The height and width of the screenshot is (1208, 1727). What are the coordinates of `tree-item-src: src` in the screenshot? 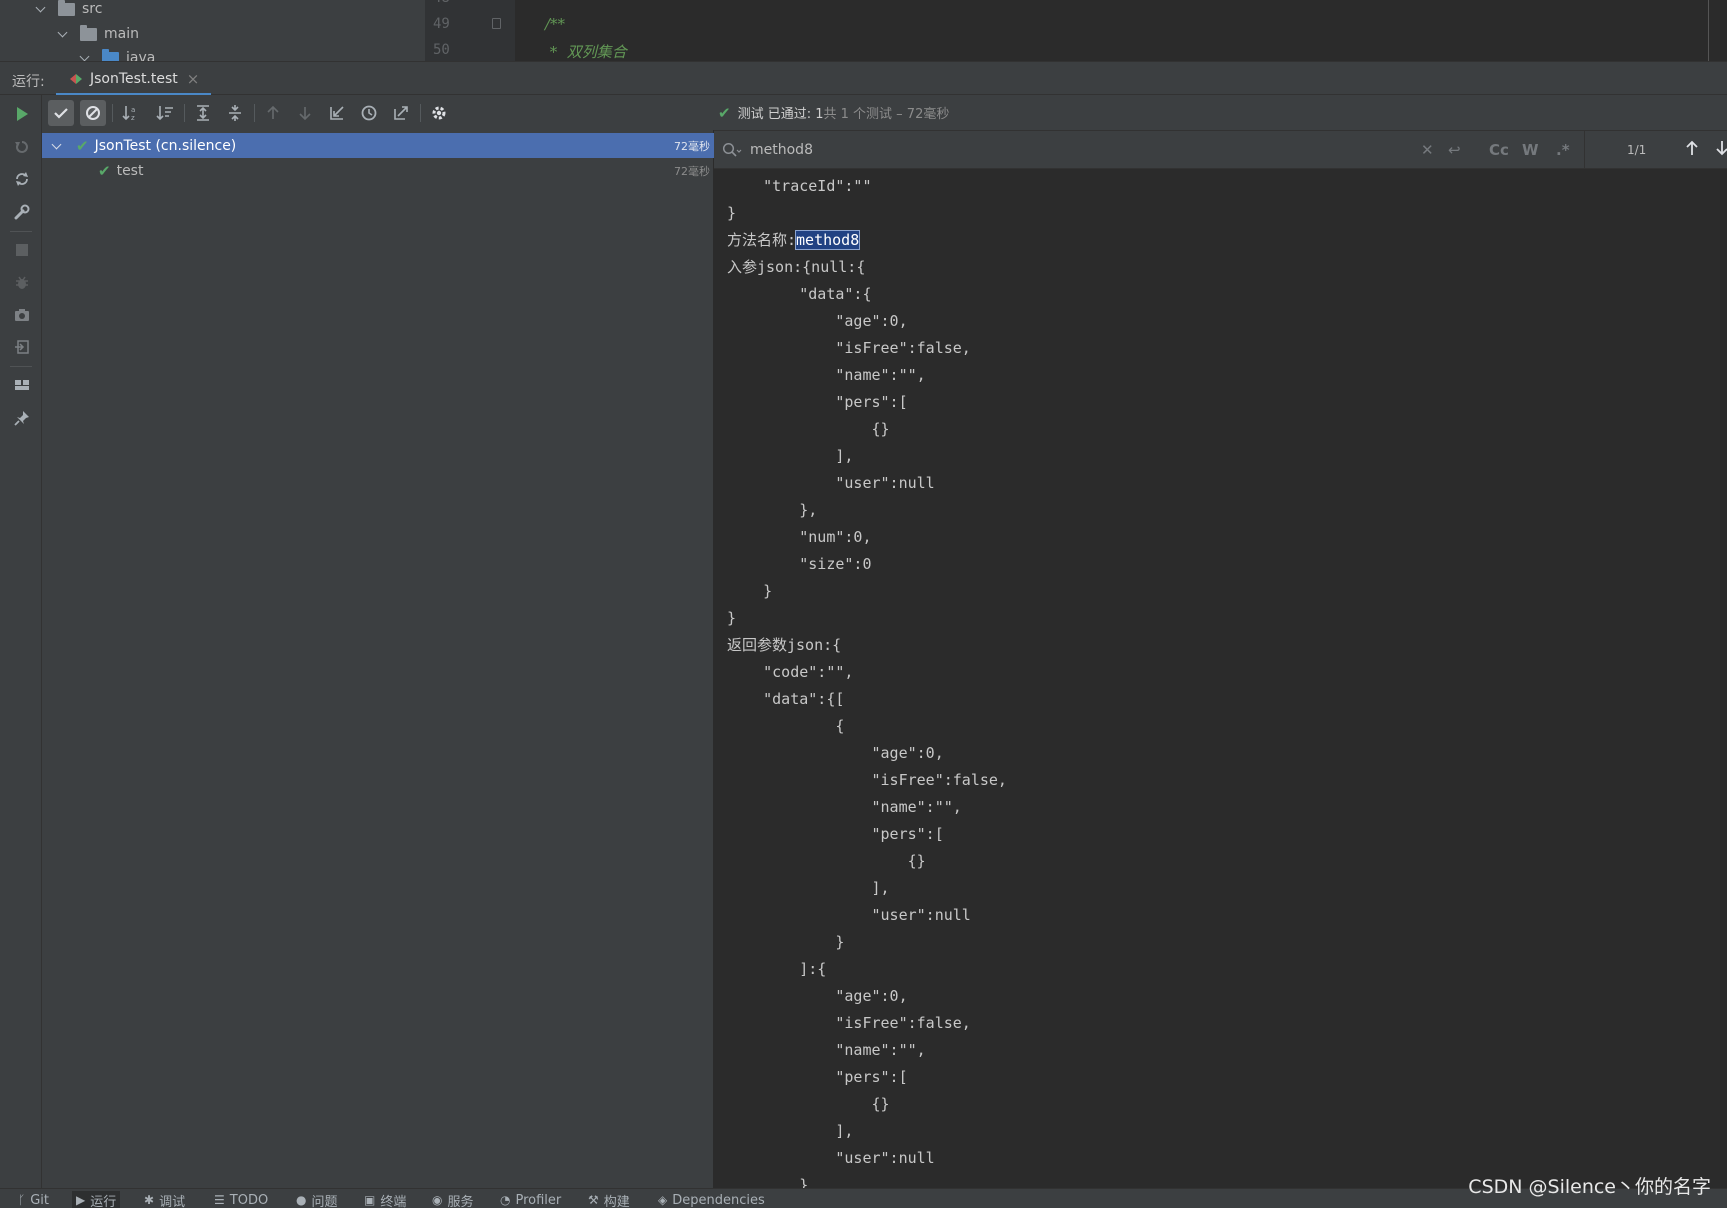 It's located at (69, 10).